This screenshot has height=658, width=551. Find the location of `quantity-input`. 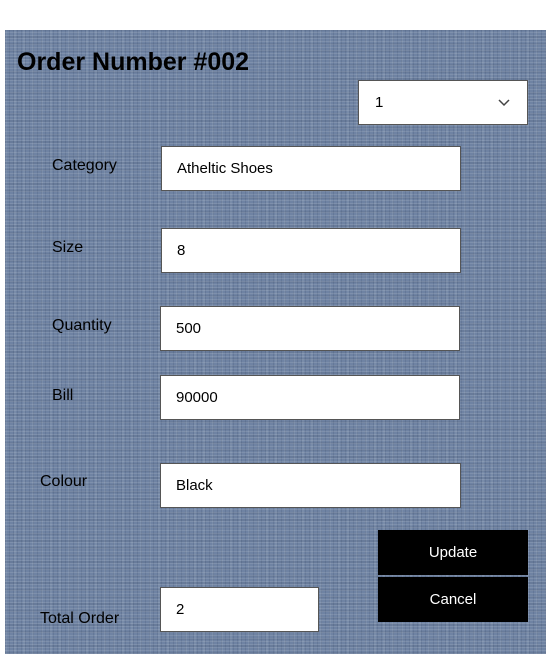

quantity-input is located at coordinates (310, 328).